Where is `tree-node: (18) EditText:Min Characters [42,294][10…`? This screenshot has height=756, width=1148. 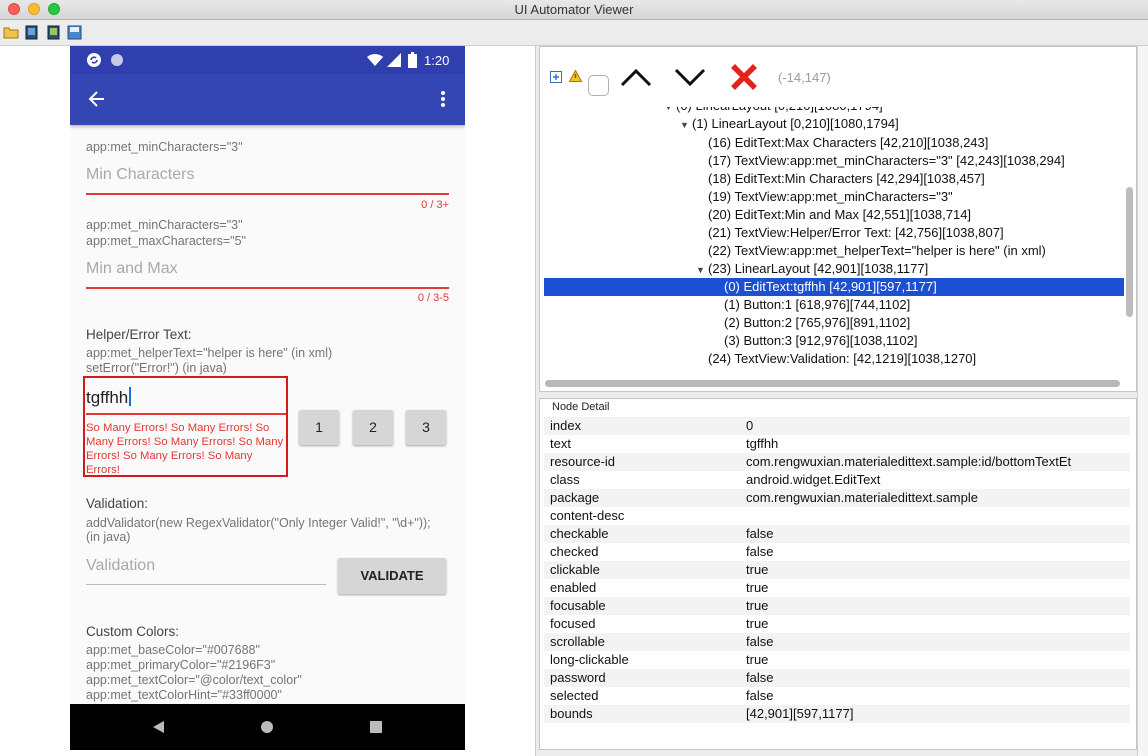 tree-node: (18) EditText:Min Characters [42,294][10… is located at coordinates (834, 179).